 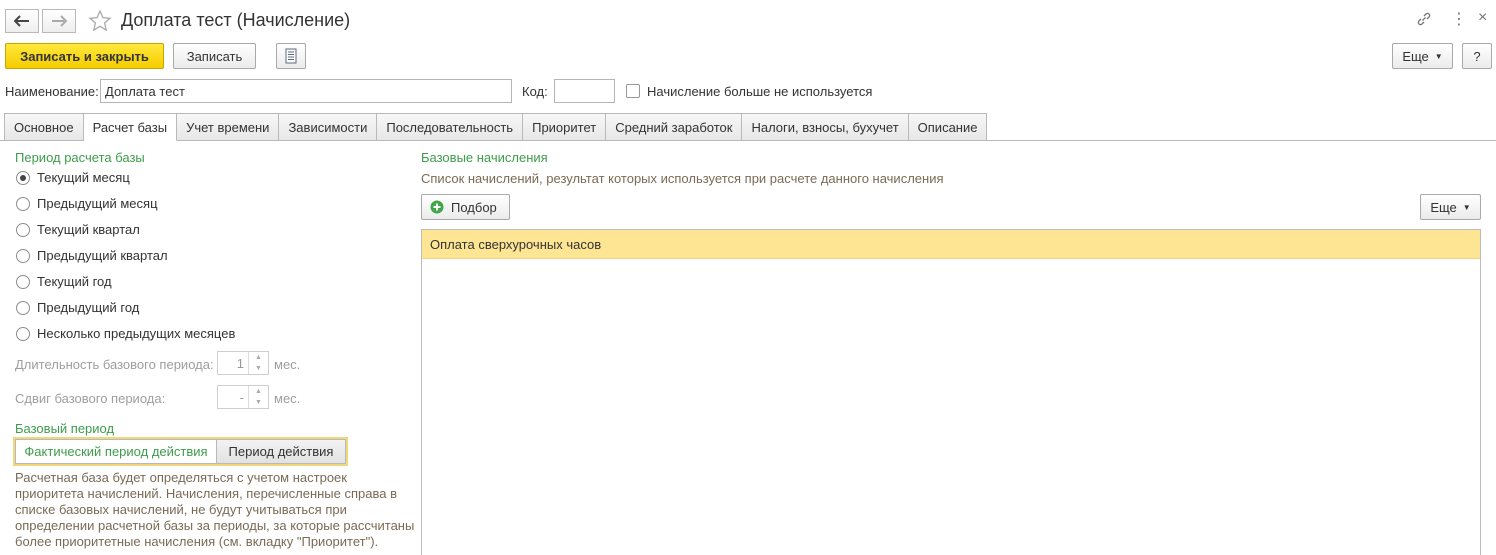 What do you see at coordinates (474, 207) in the screenshot?
I see `pick-button-label: Подбор` at bounding box center [474, 207].